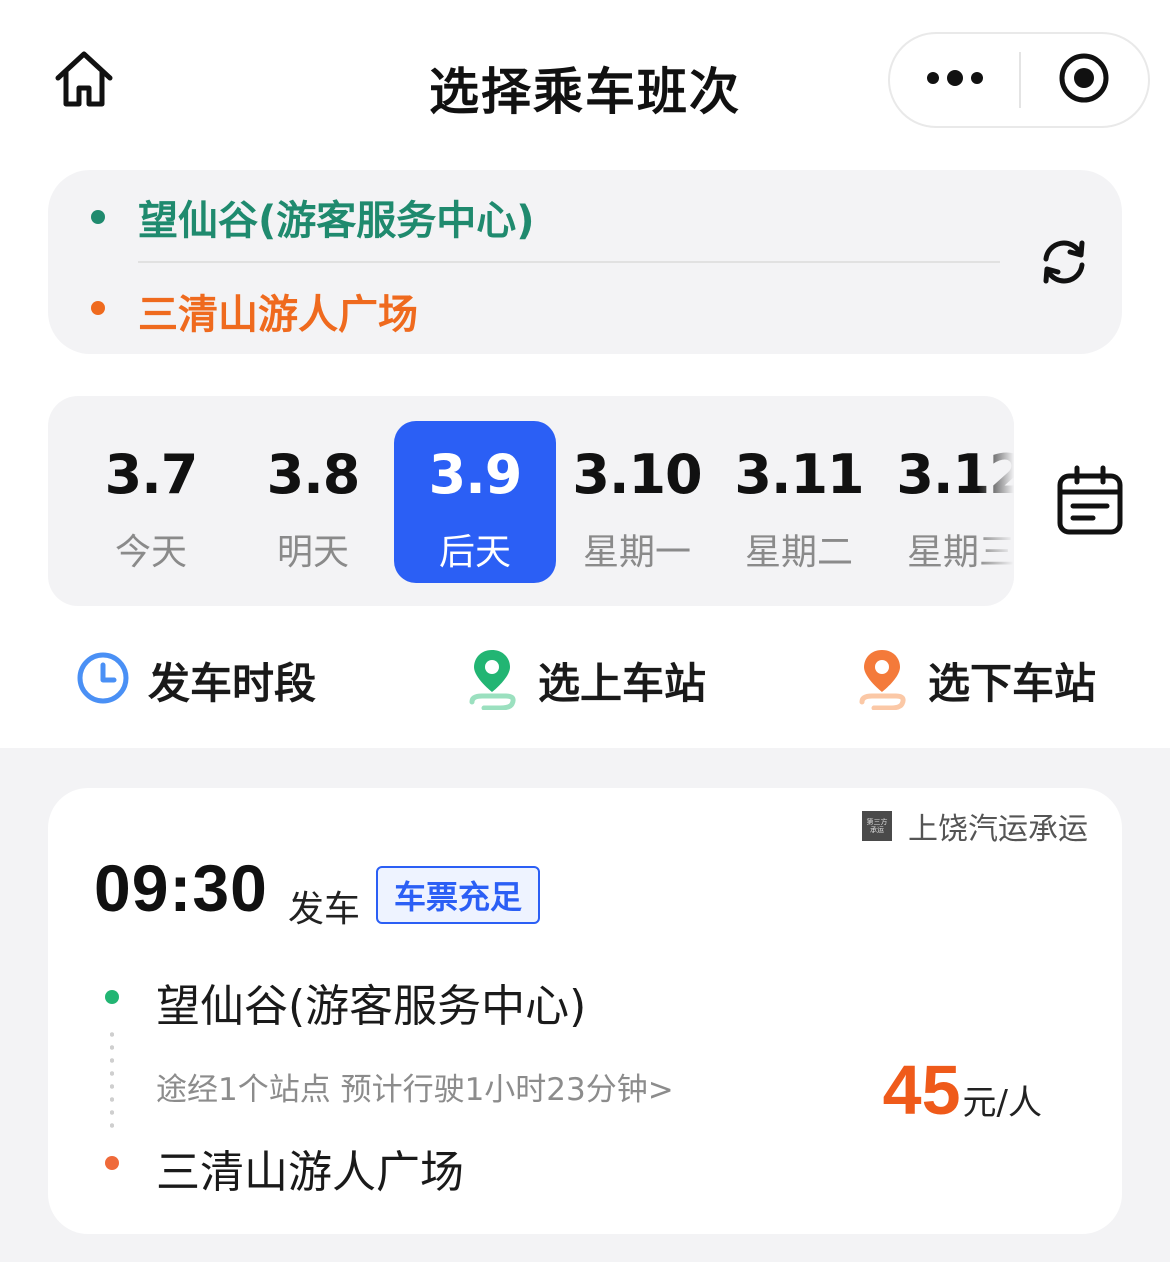 The image size is (1170, 1262). Describe the element at coordinates (98, 308) in the screenshot. I see `destination-dot` at that location.